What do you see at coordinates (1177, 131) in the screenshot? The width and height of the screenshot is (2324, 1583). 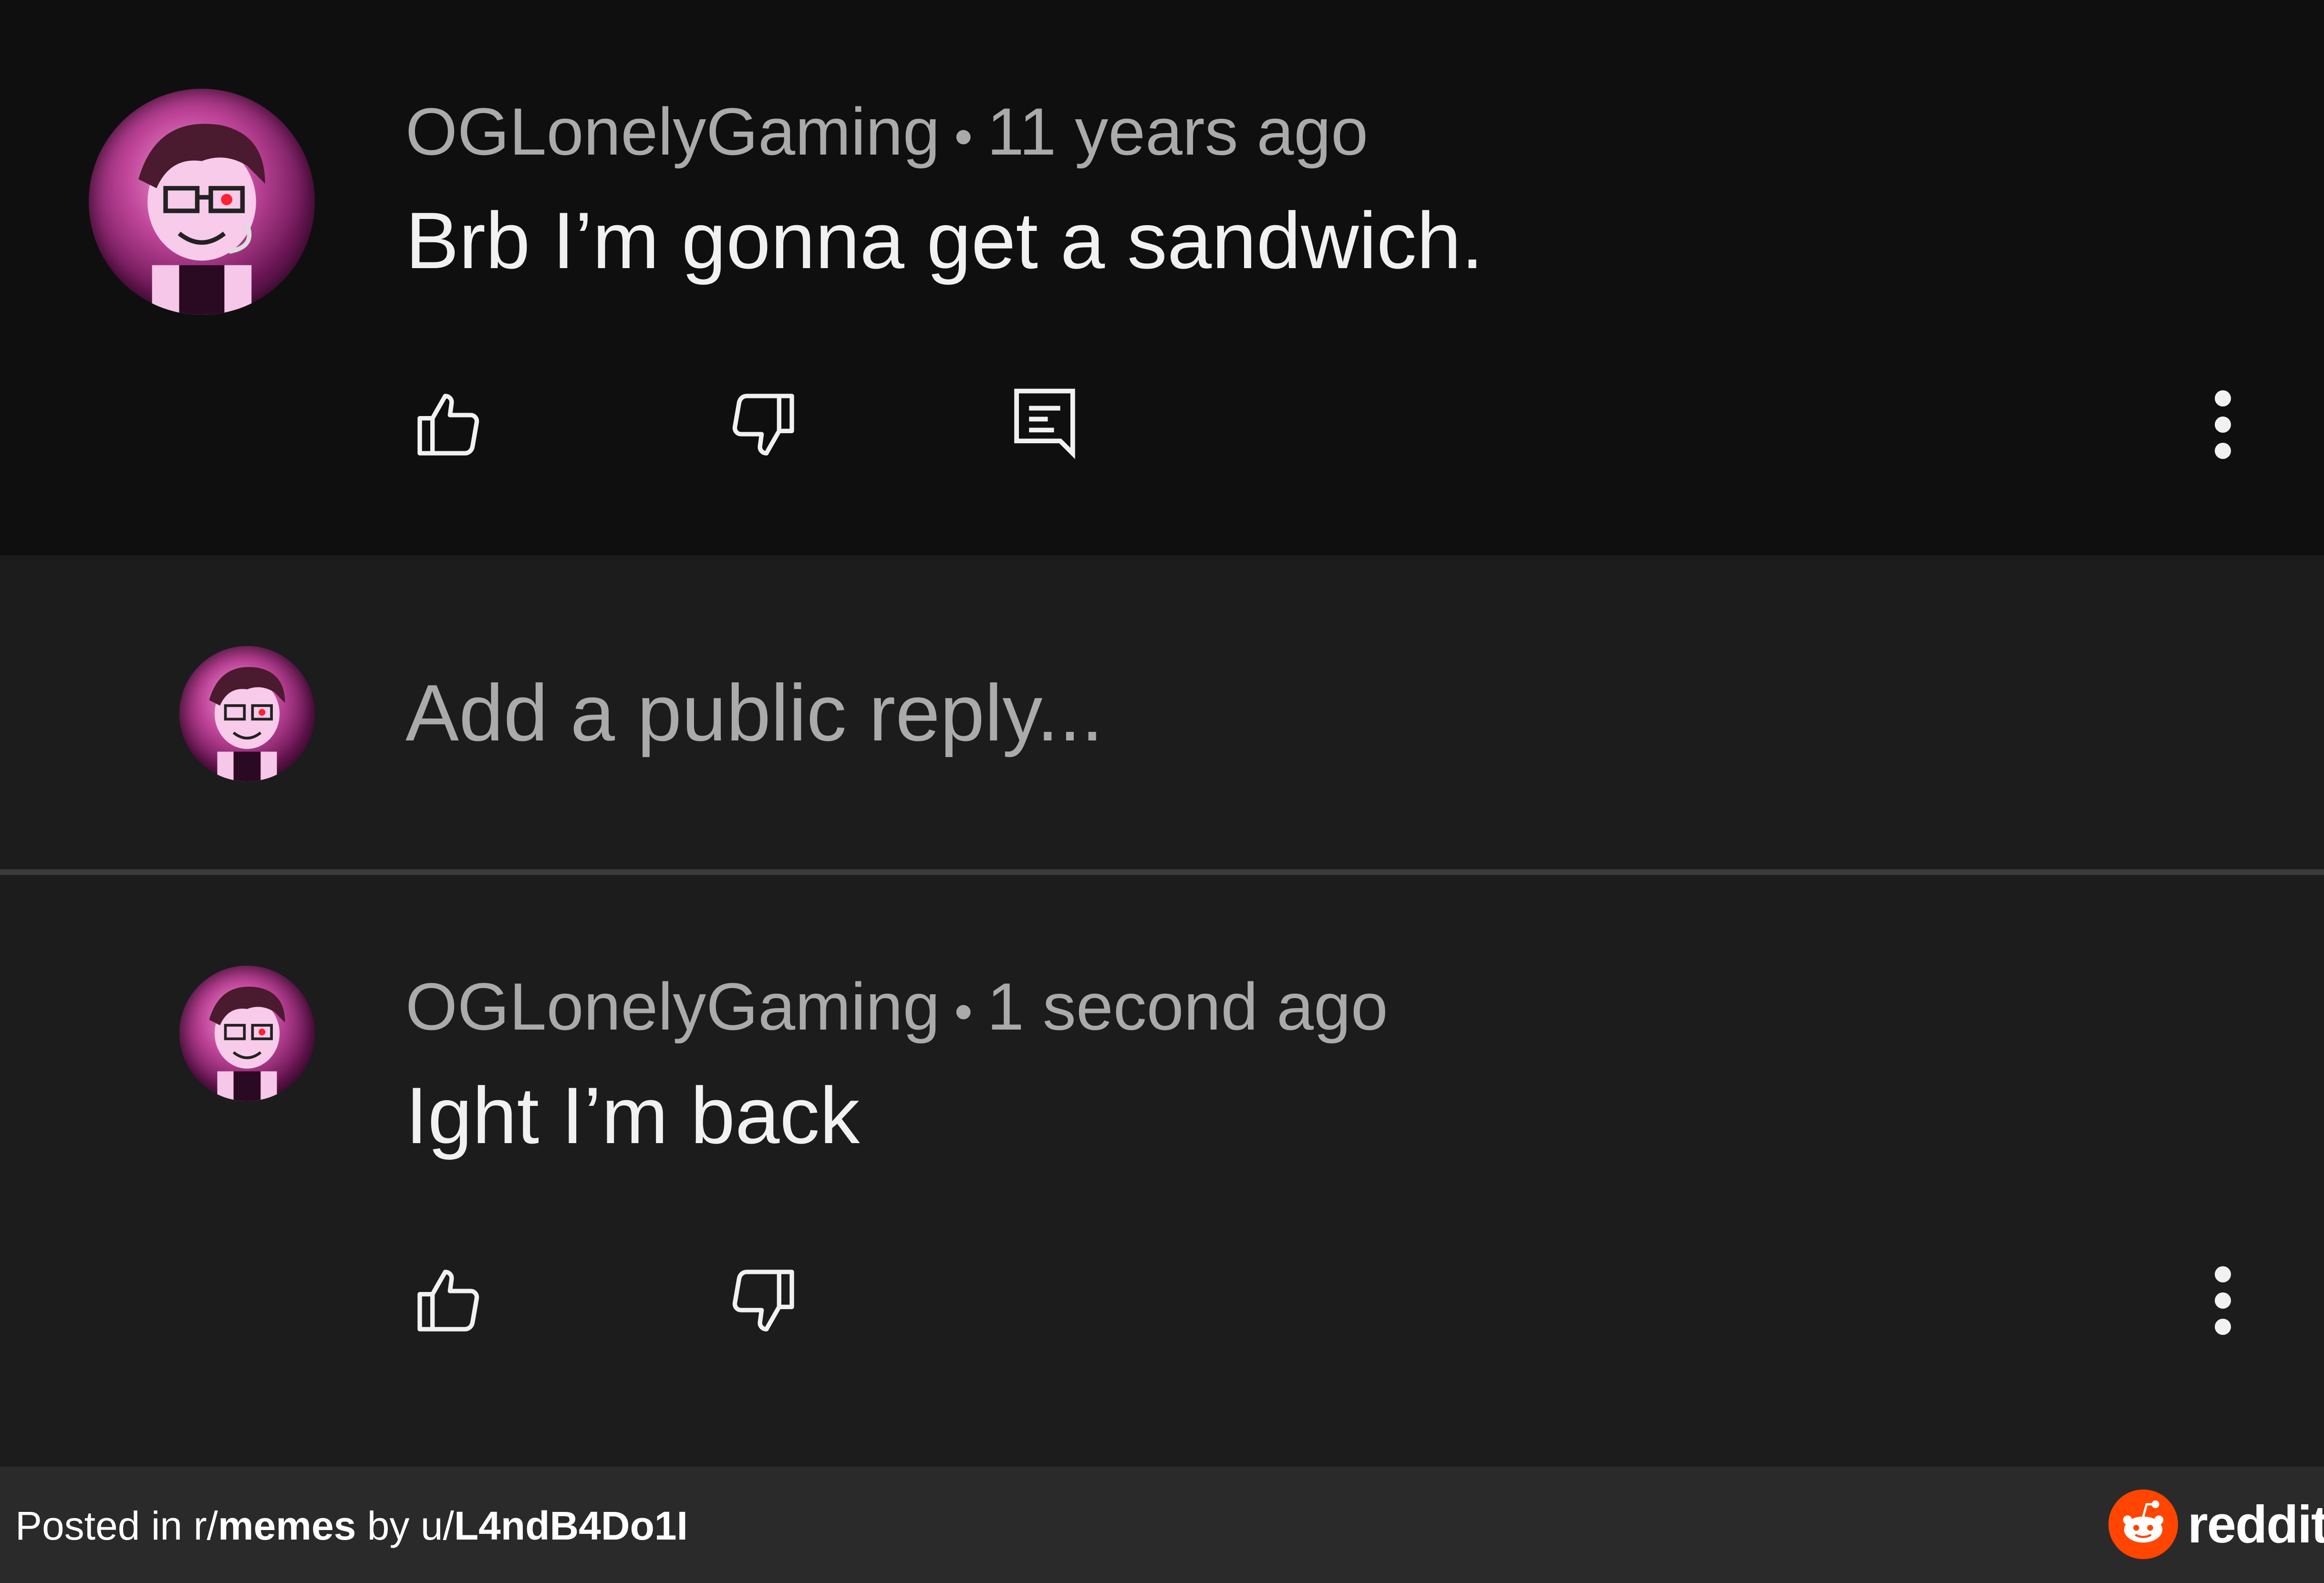 I see `comment-timestamp: 11 years ago` at bounding box center [1177, 131].